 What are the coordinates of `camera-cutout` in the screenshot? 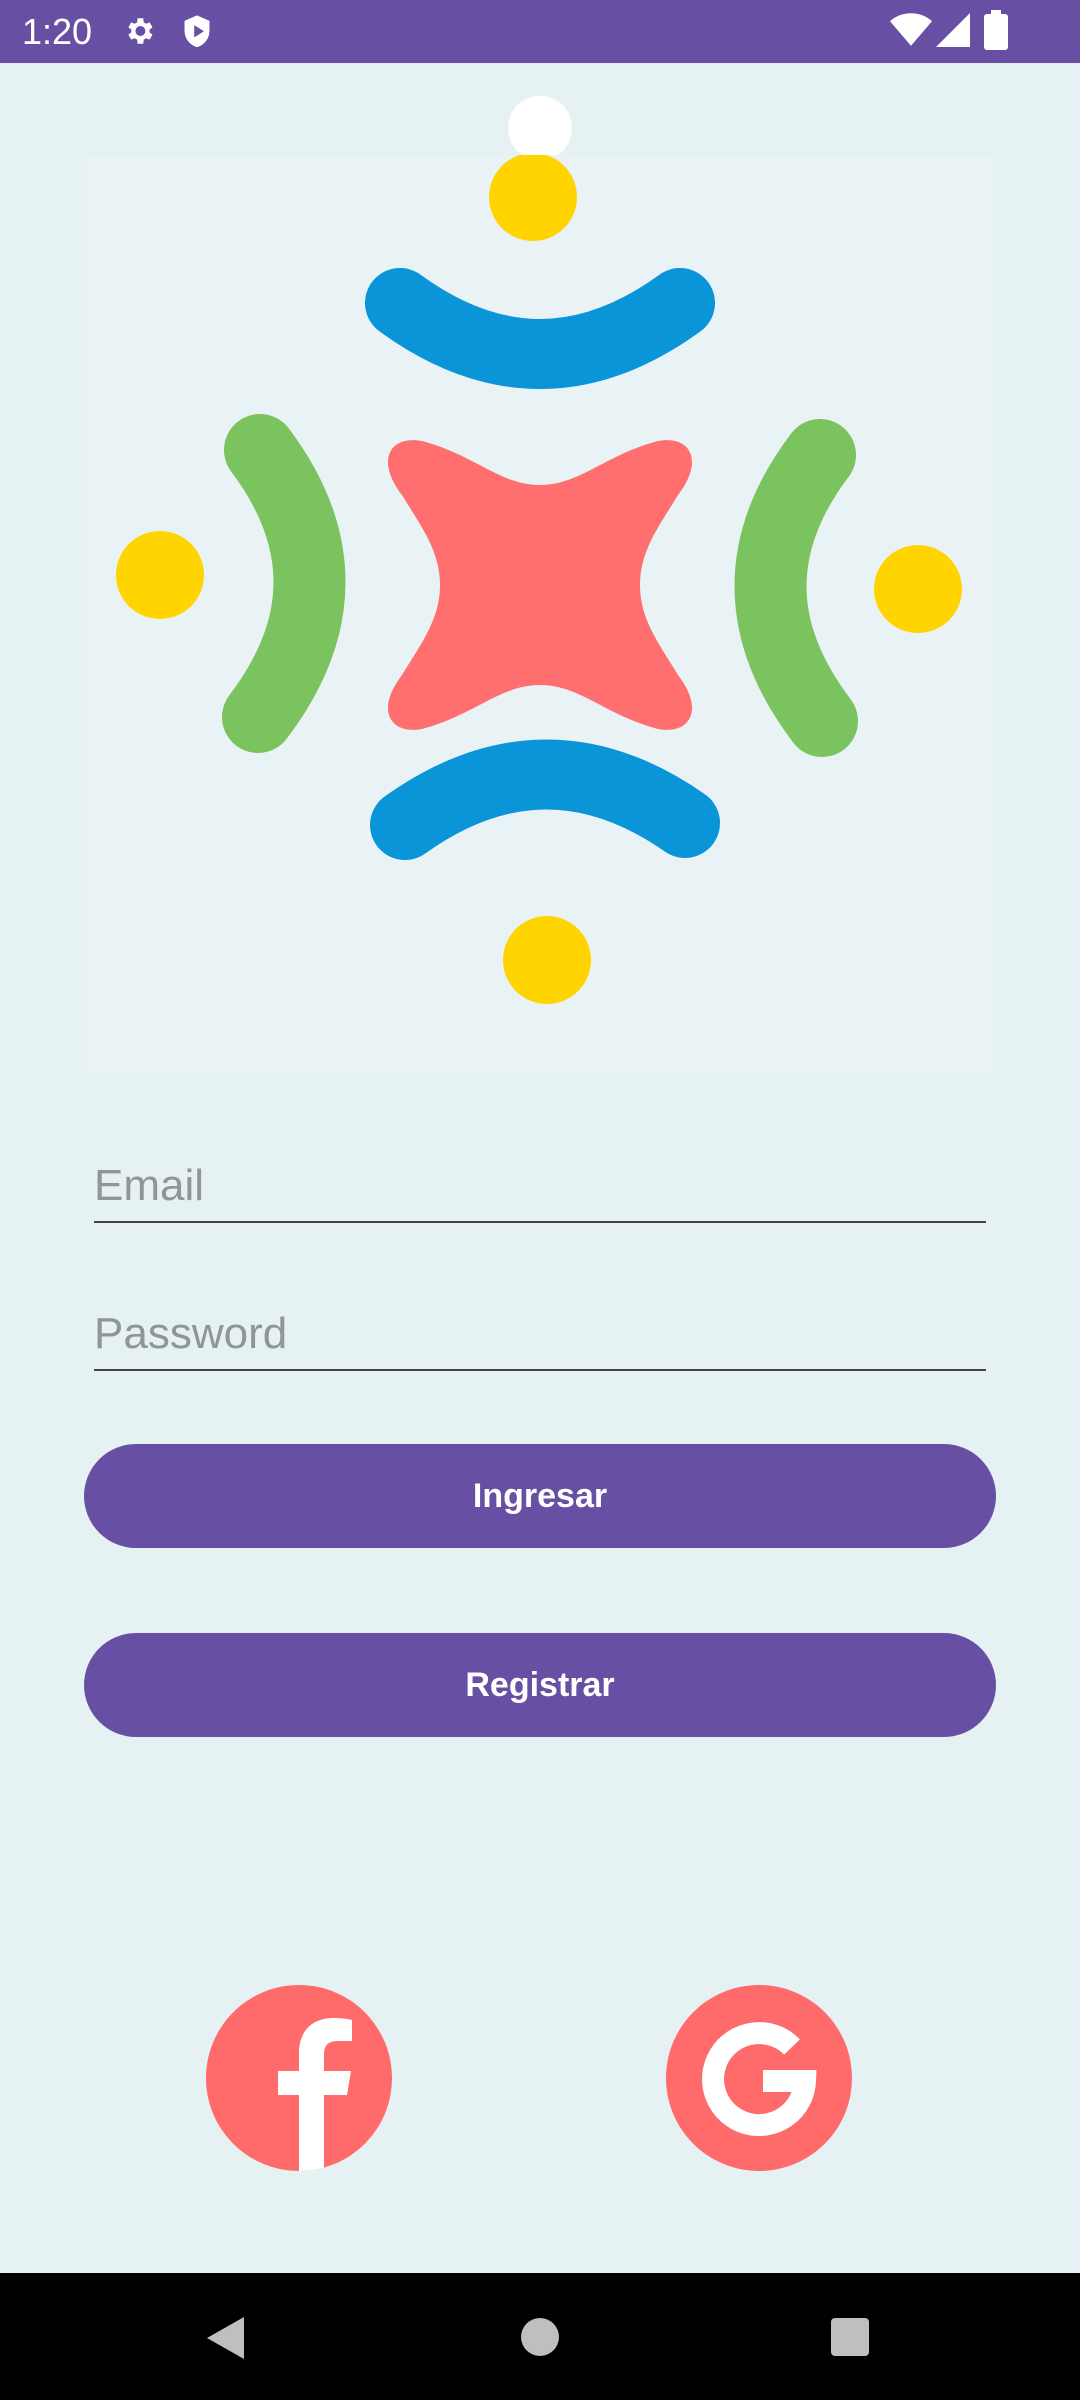 It's located at (540, 128).